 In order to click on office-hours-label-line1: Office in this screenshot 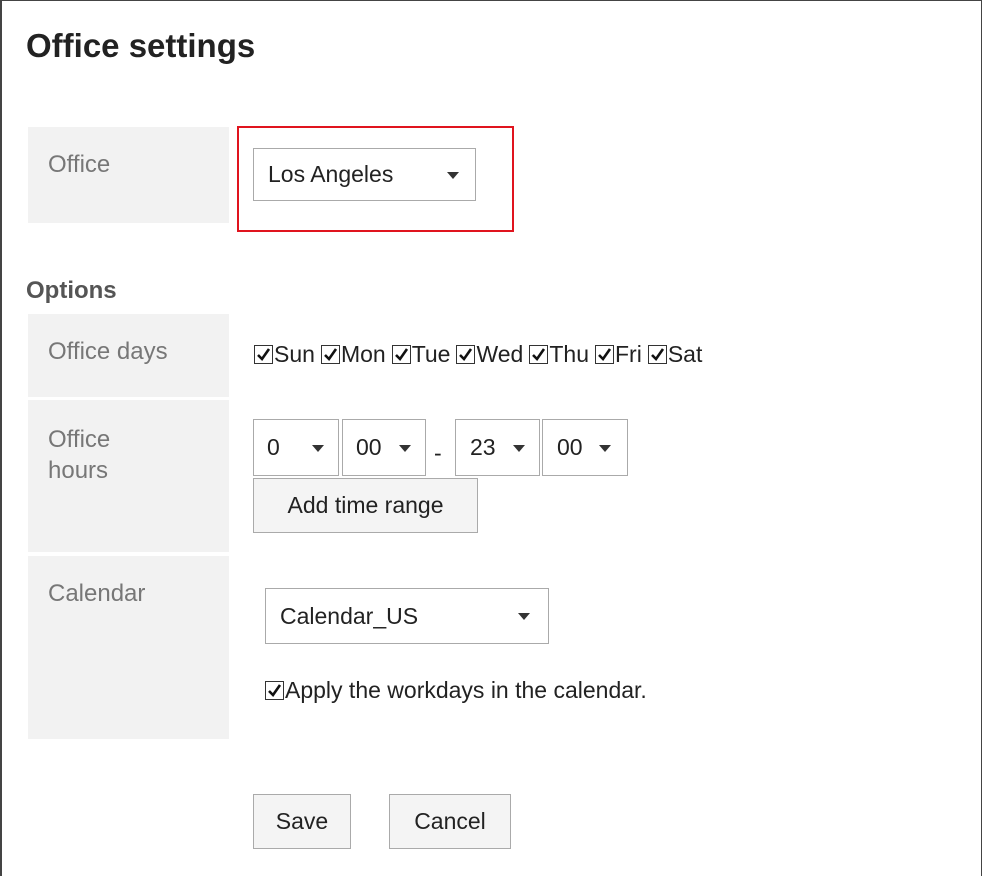, I will do `click(79, 439)`.